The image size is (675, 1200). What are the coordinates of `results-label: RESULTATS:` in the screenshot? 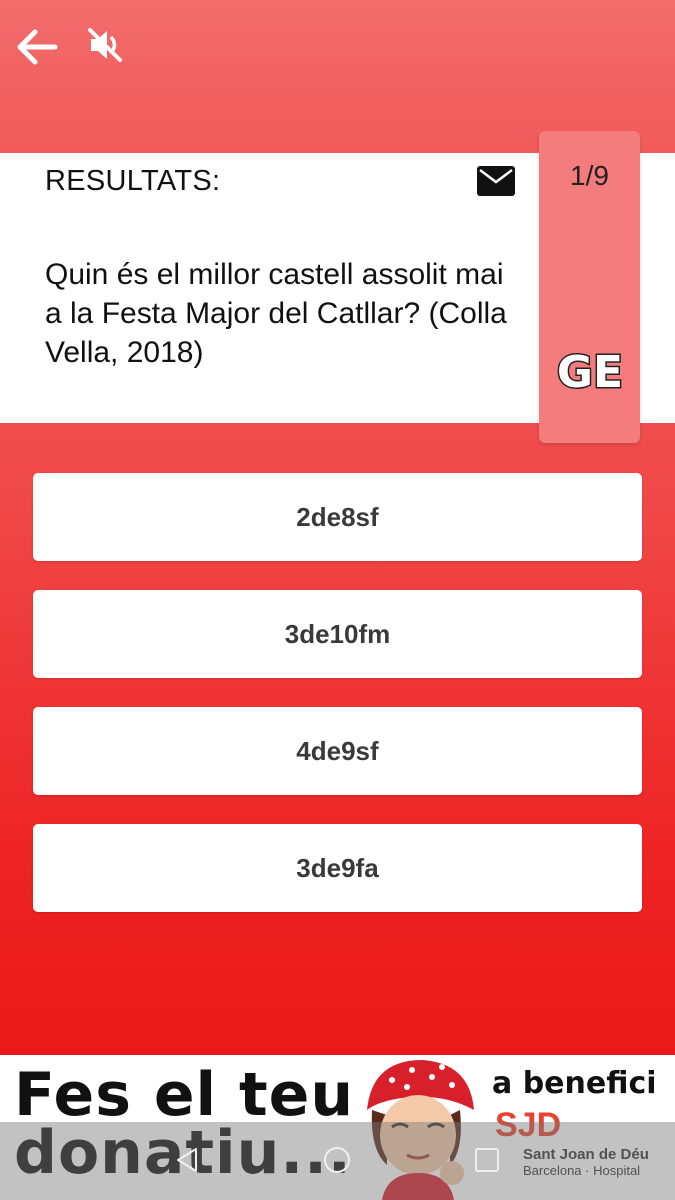 It's located at (133, 181).